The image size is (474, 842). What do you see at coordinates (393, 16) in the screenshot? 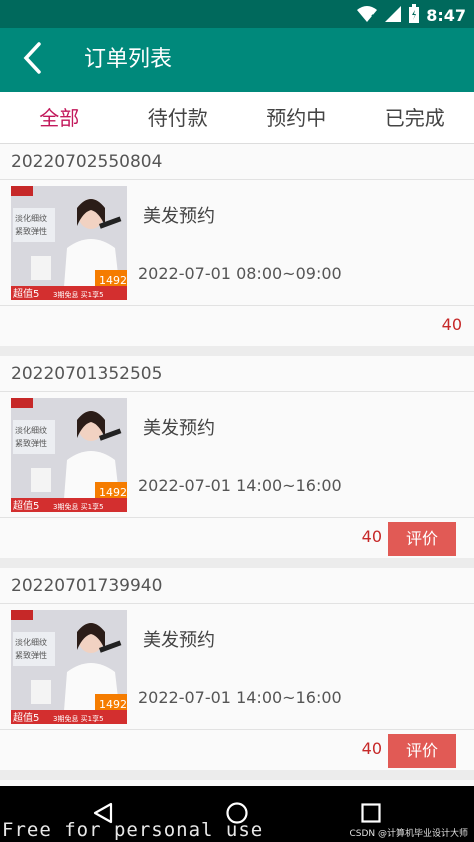
I see `signal-icon` at bounding box center [393, 16].